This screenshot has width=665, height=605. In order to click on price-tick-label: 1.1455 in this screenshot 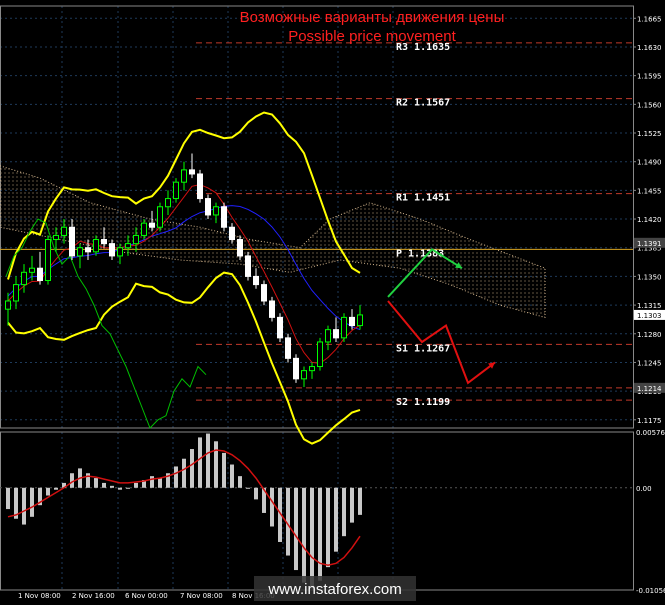, I will do `click(649, 191)`.